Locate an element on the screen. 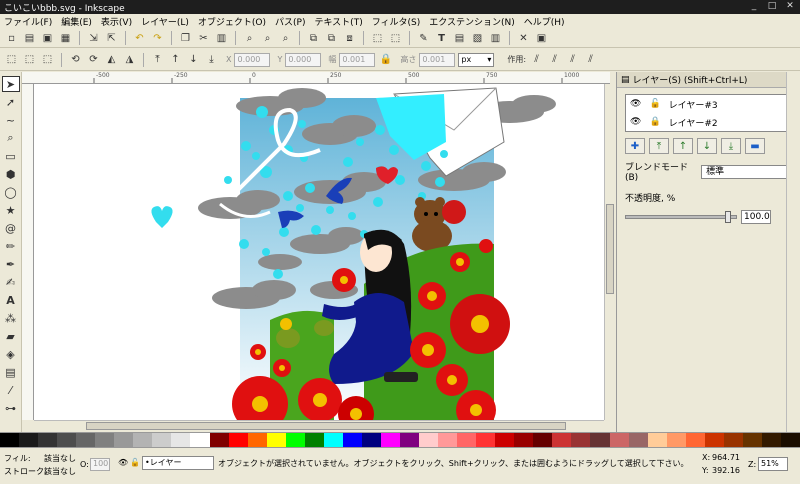  lower-layer-button: ↓ is located at coordinates (707, 146).